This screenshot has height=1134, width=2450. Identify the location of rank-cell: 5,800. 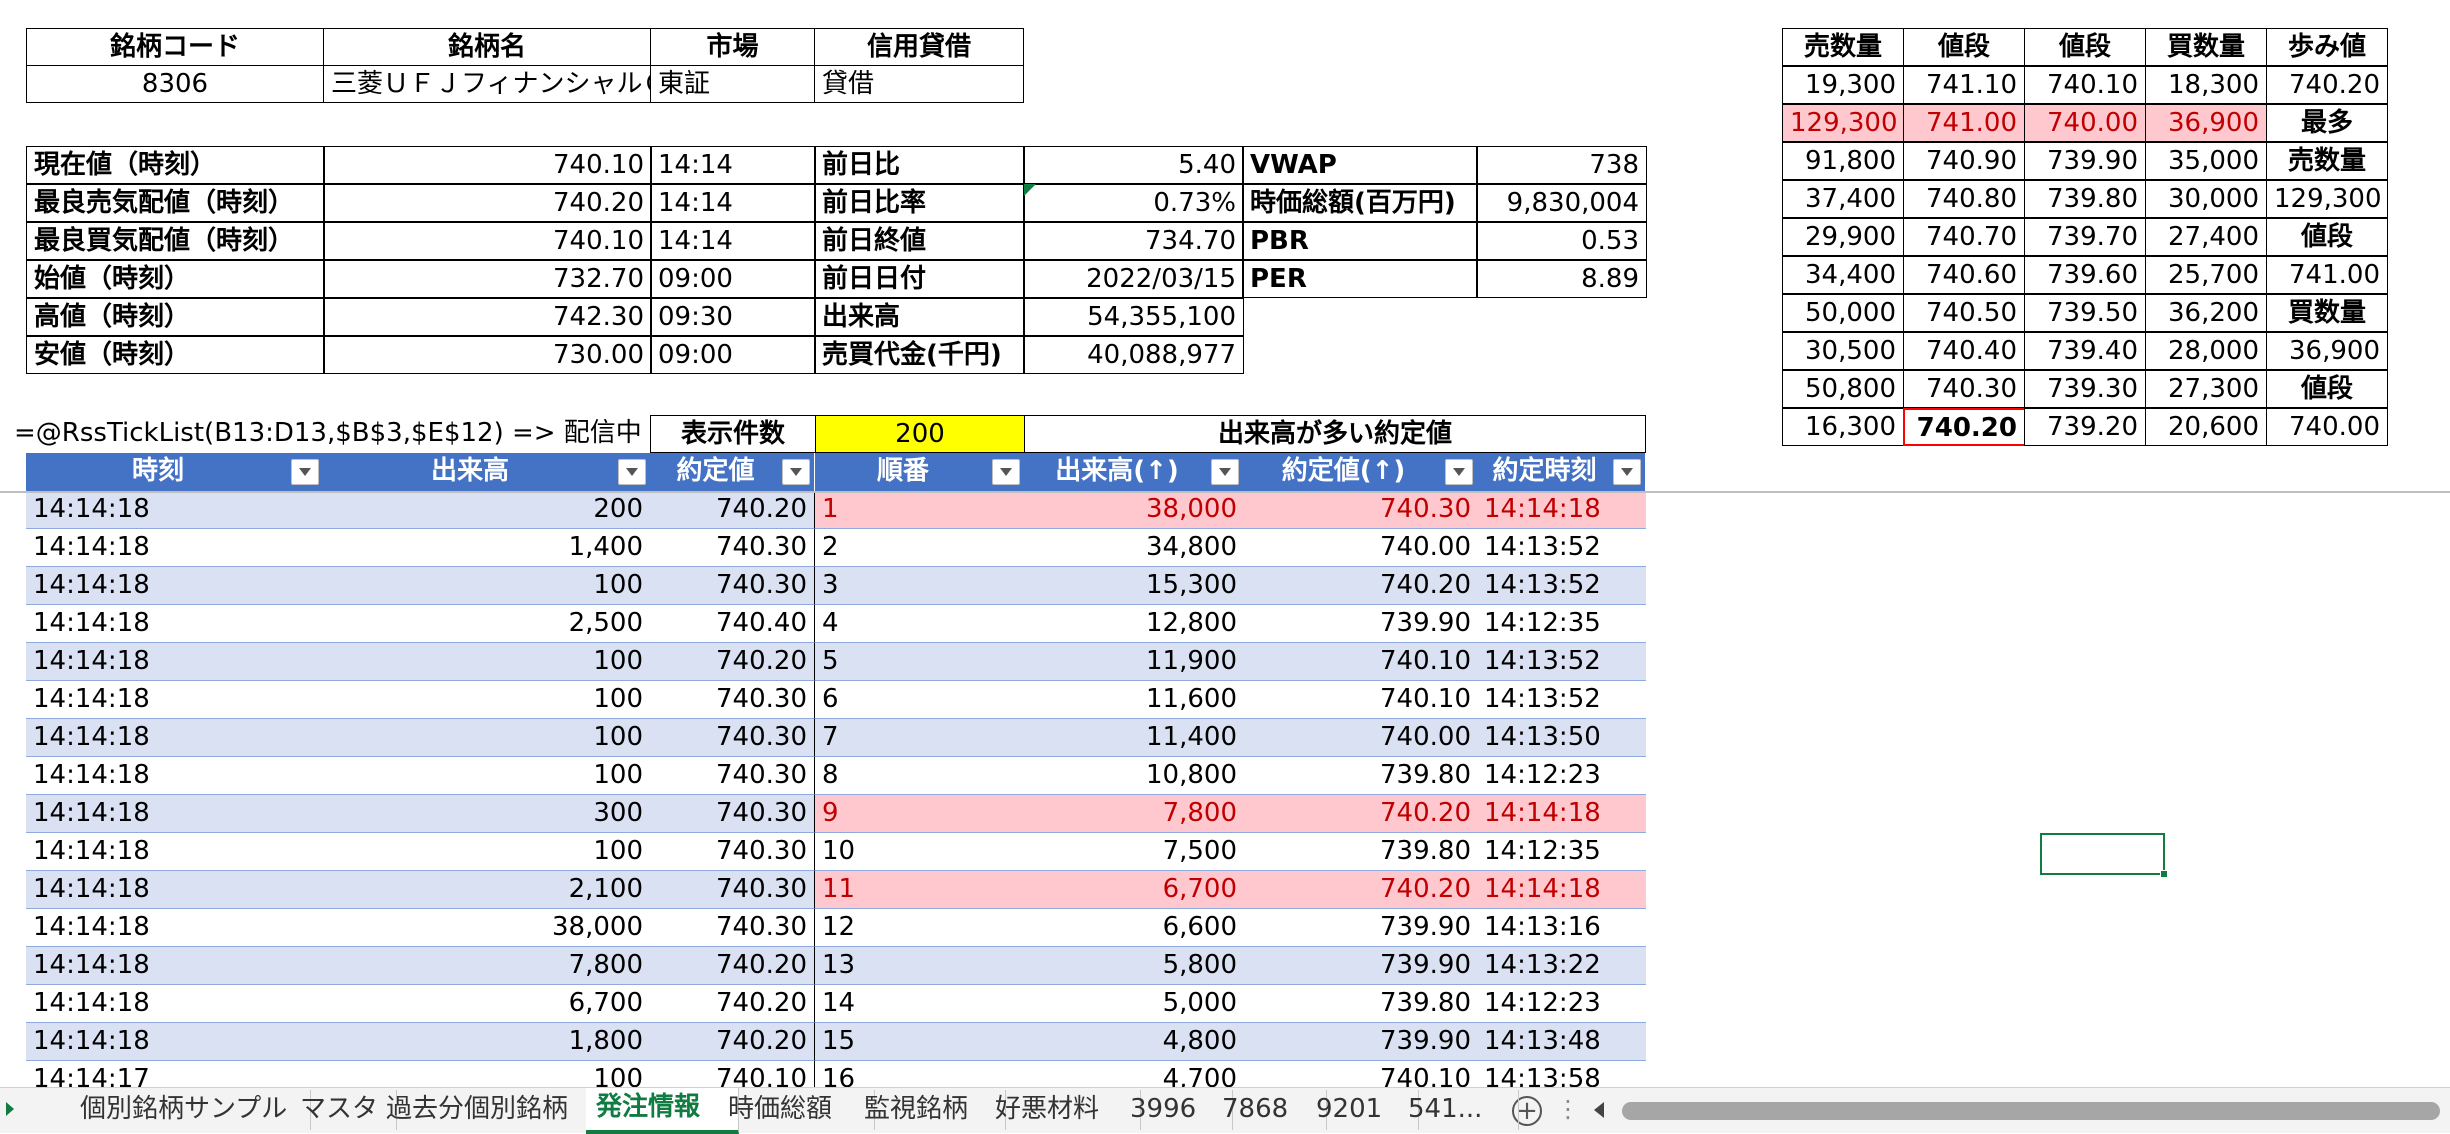
(1134, 966).